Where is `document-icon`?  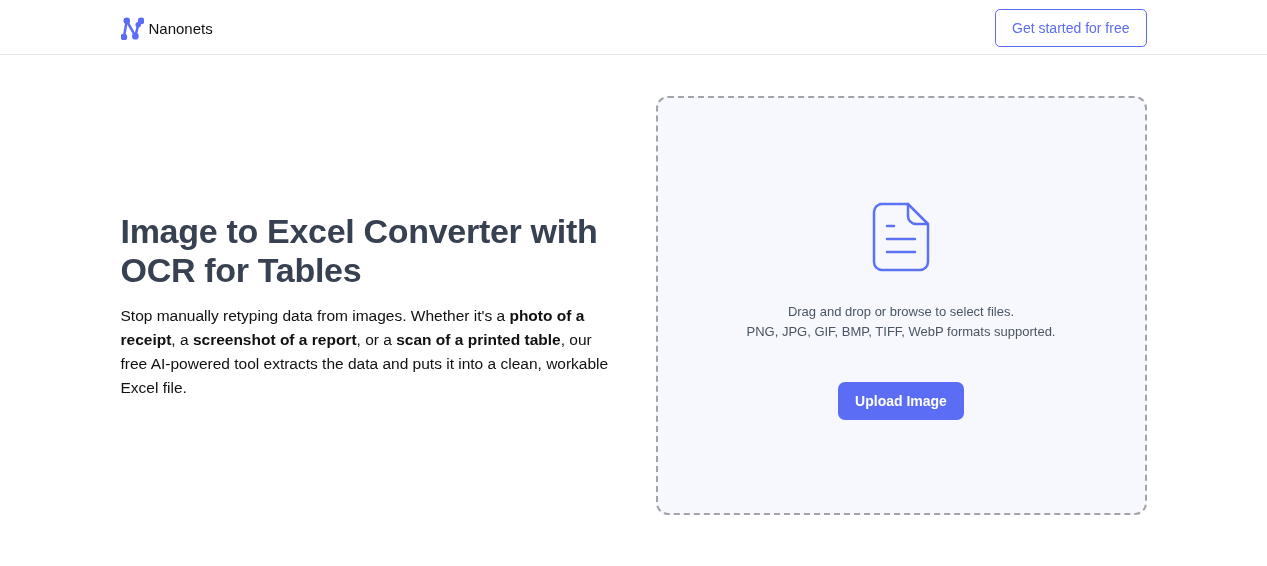 document-icon is located at coordinates (901, 237).